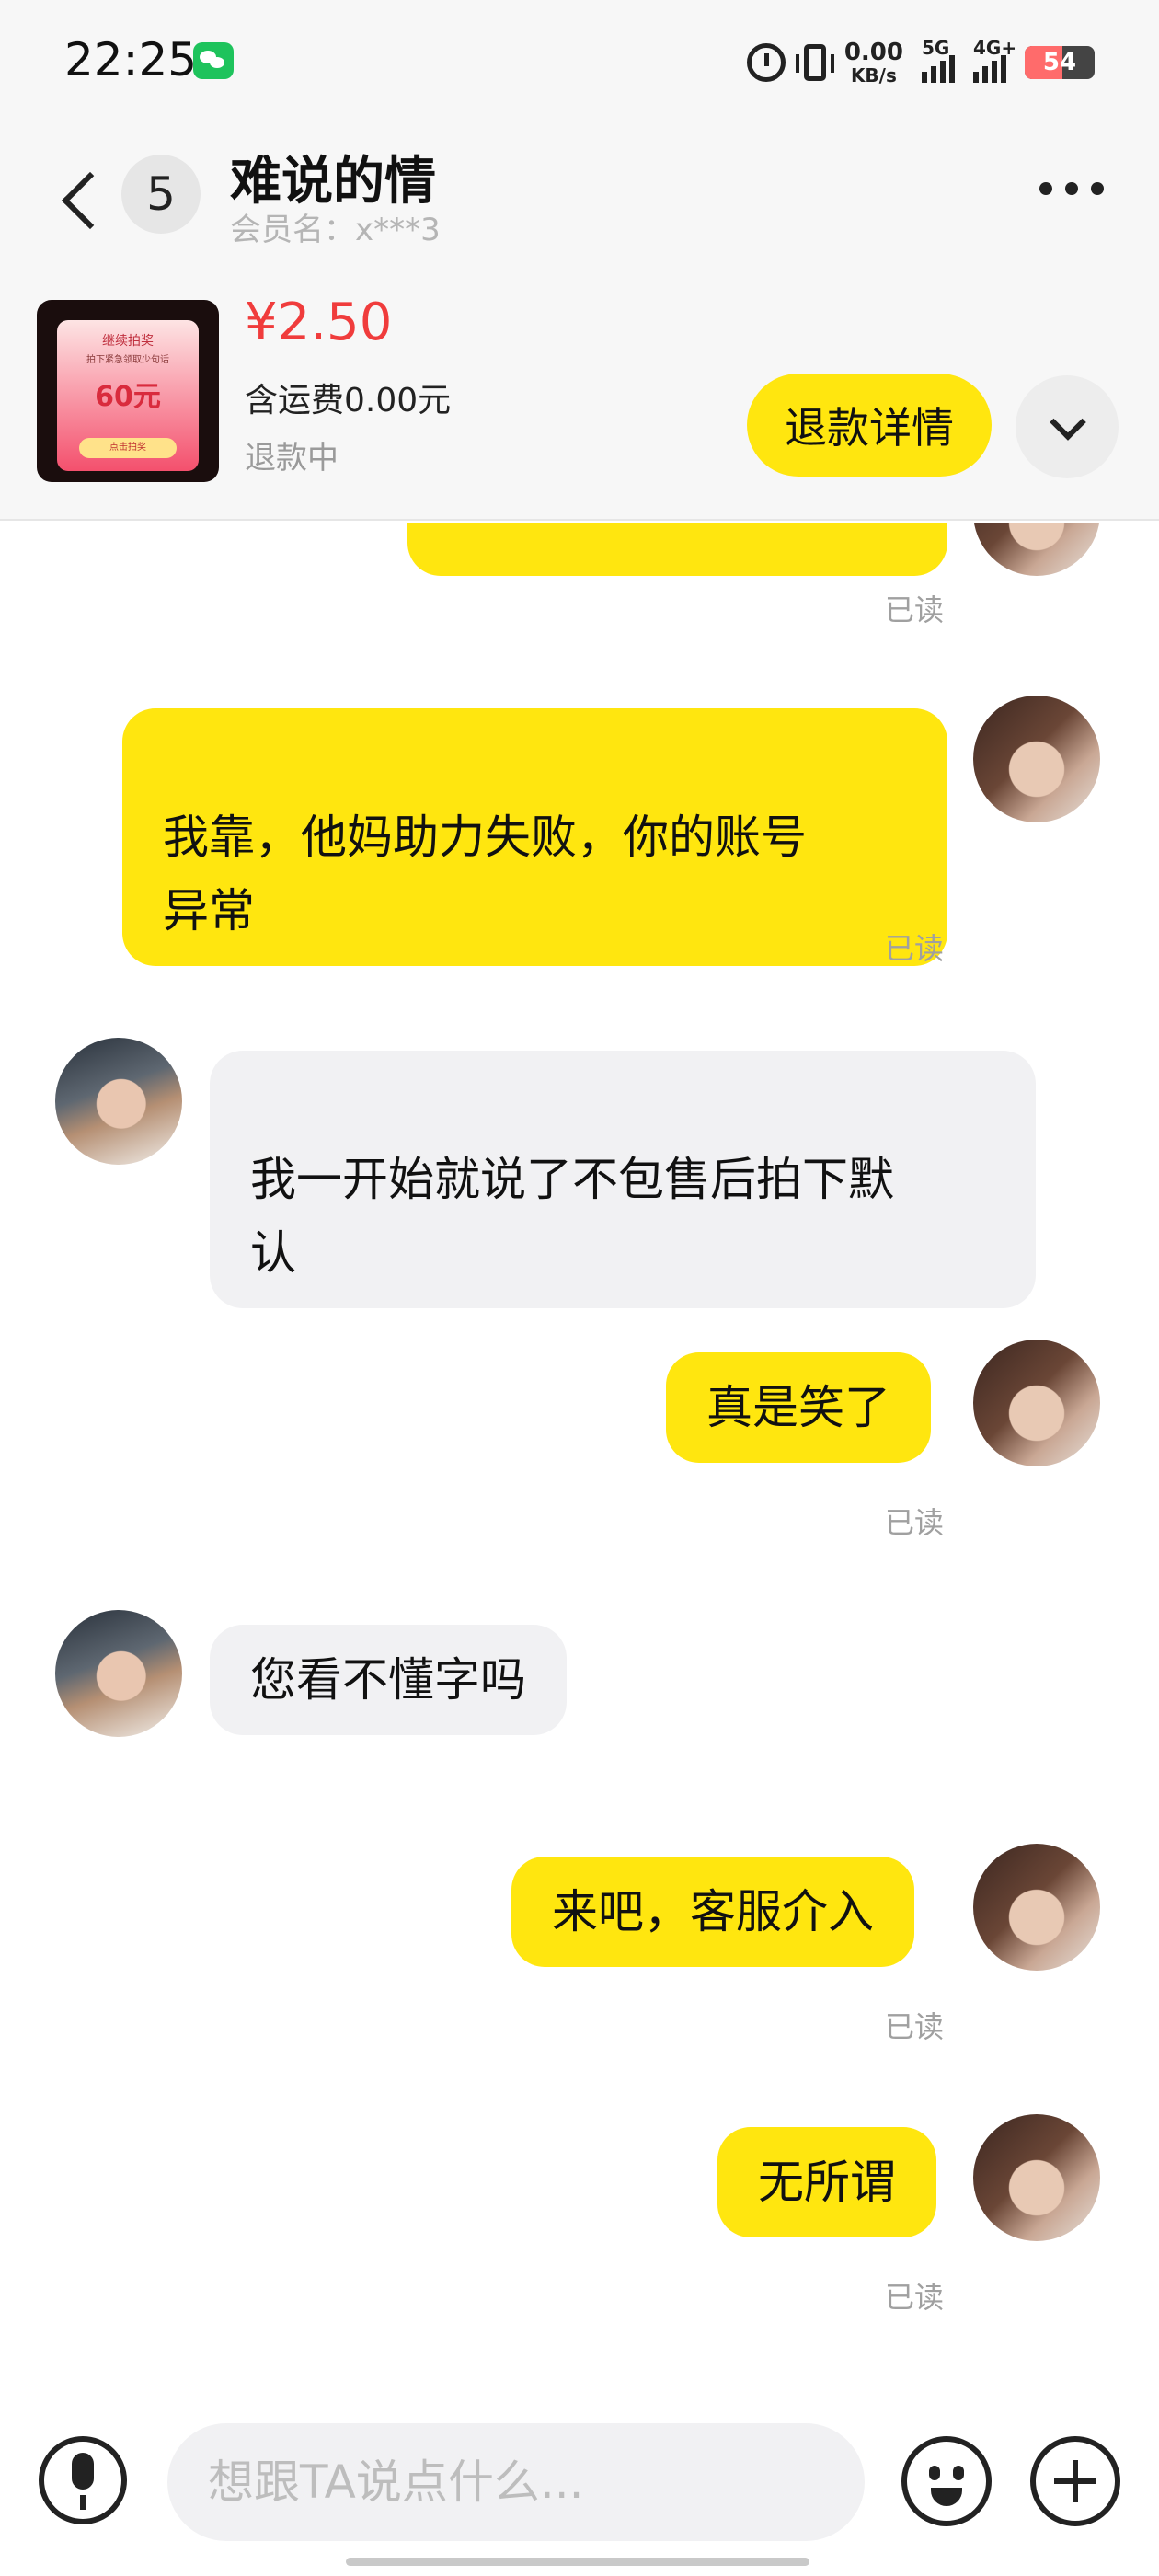 This screenshot has height=2576, width=1159. Describe the element at coordinates (920, 62) in the screenshot. I see `status-icons: 0.00 KB/s 5G 4G+ 54` at that location.